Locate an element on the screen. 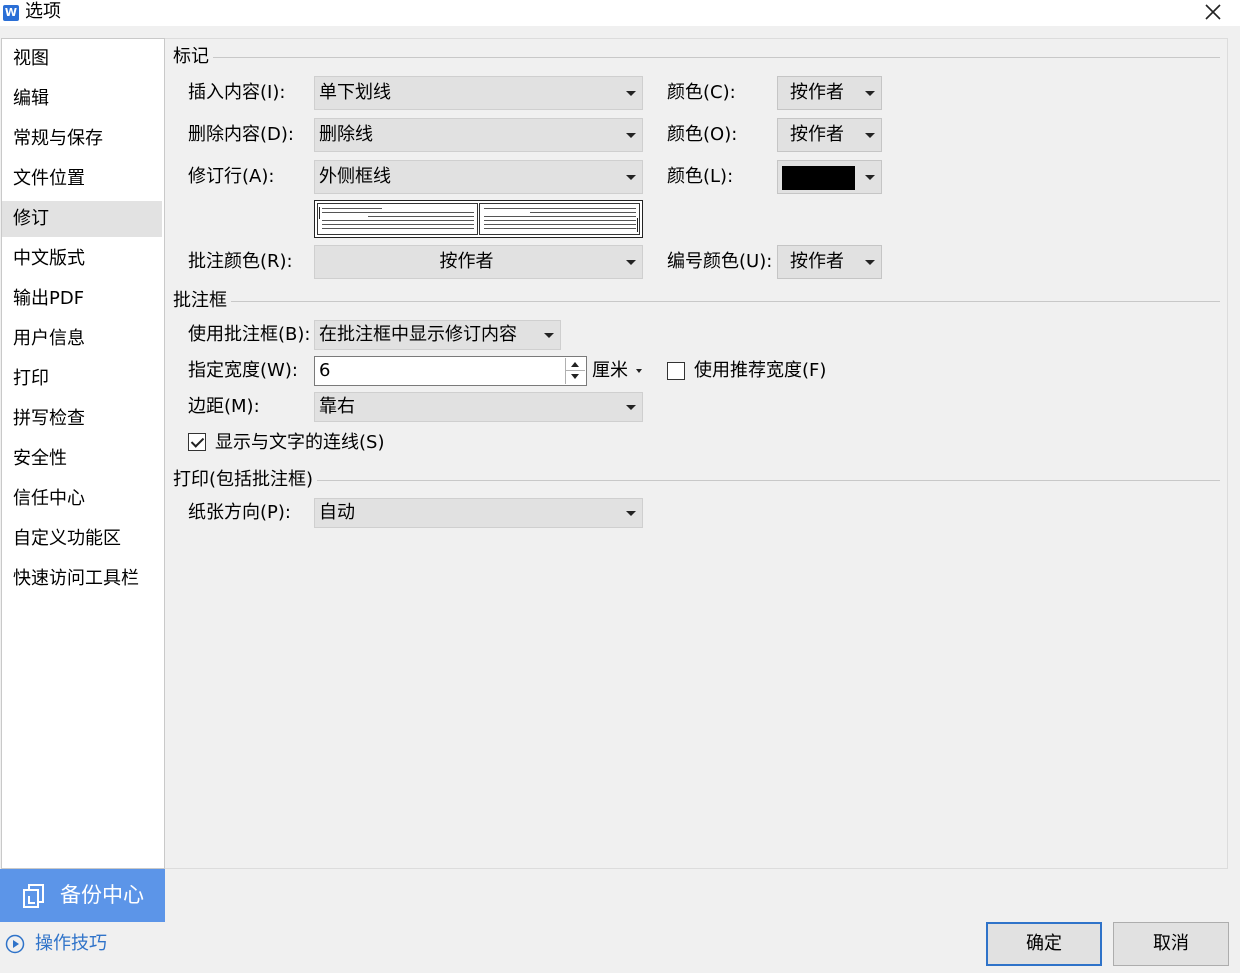  number-color-value: 按作者 is located at coordinates (817, 261).